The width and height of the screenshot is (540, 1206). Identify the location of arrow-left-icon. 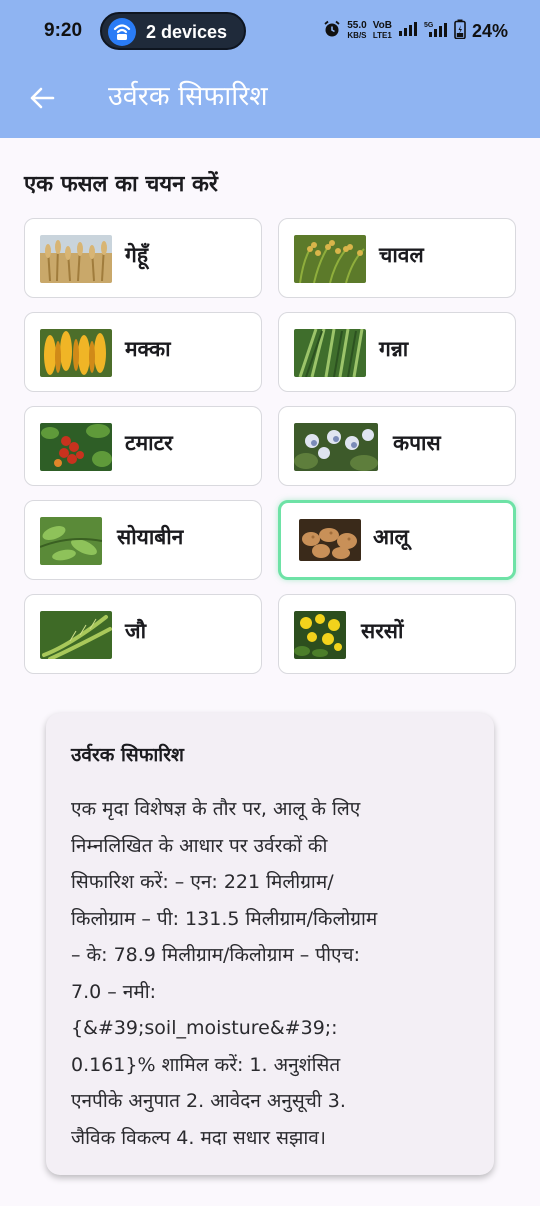
(42, 98).